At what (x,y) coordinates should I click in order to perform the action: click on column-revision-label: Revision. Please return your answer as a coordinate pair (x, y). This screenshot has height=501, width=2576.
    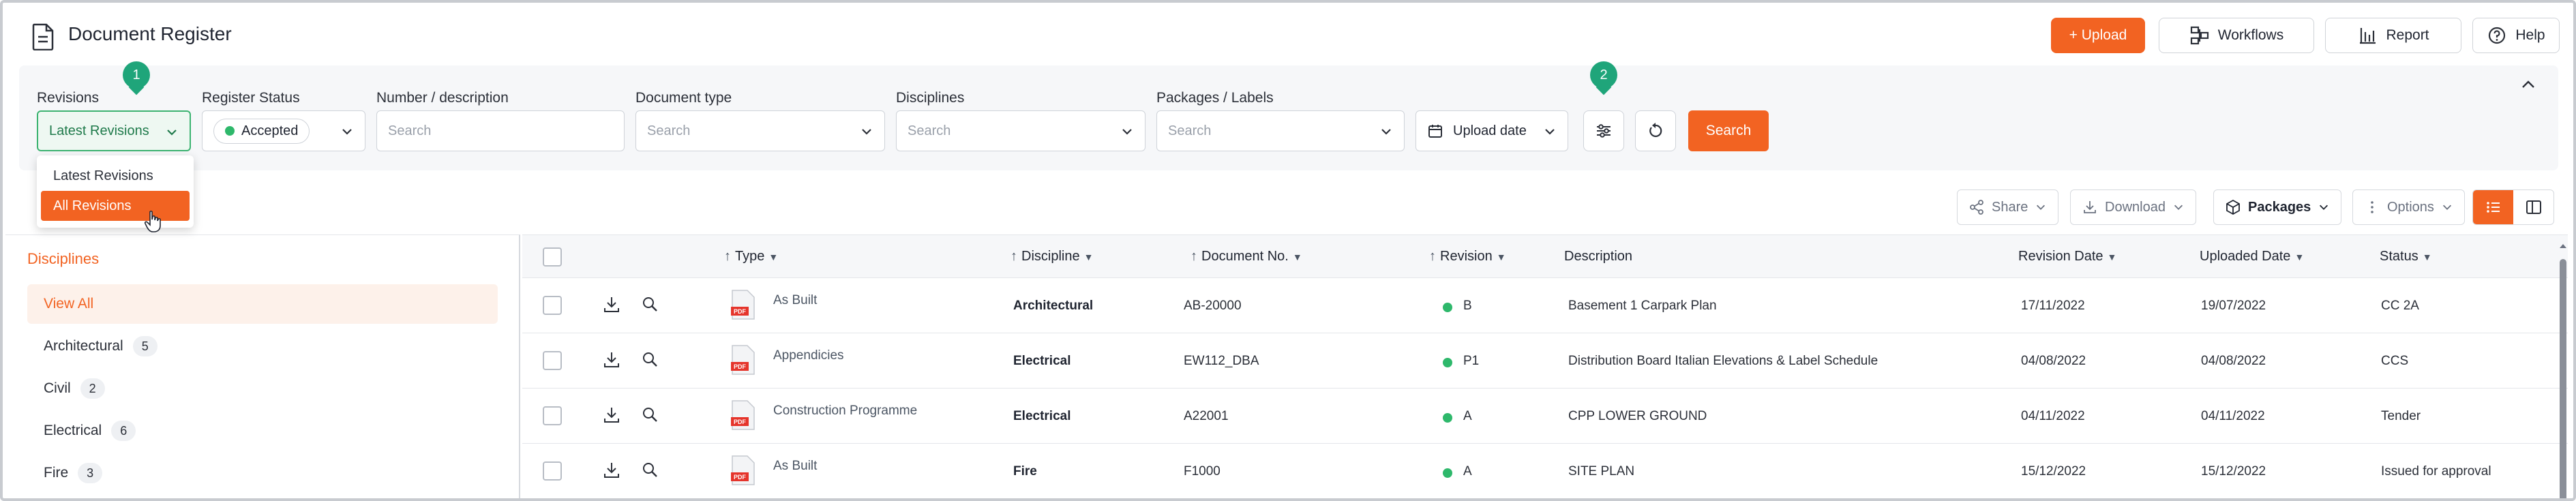
    Looking at the image, I should click on (1466, 256).